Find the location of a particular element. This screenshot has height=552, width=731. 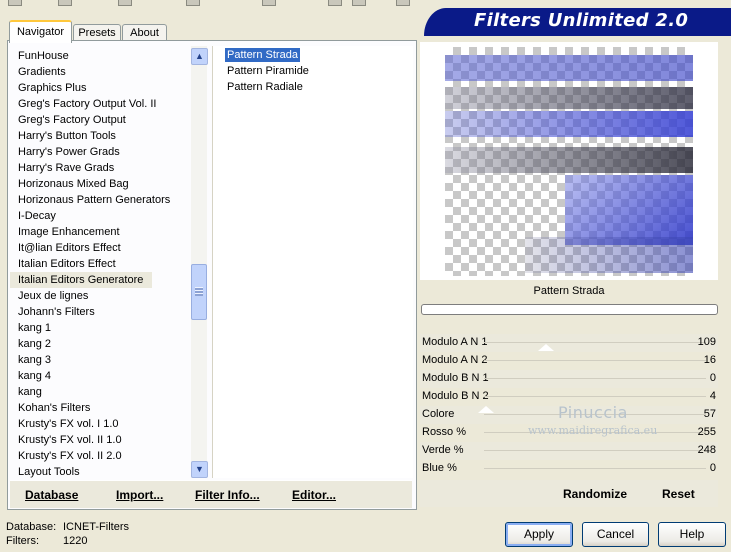

scroll-thumb is located at coordinates (199, 292).